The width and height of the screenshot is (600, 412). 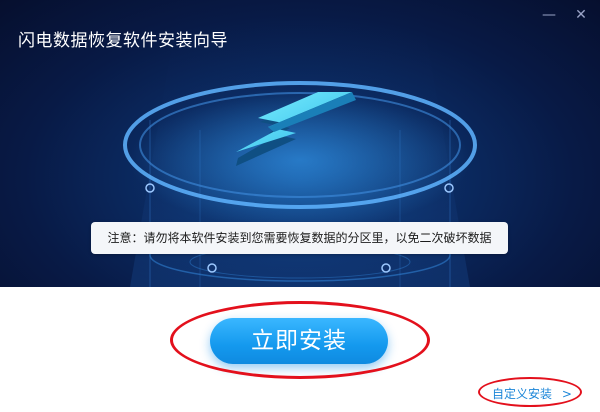 I want to click on custom-install-label: 自定义安装, so click(x=522, y=394).